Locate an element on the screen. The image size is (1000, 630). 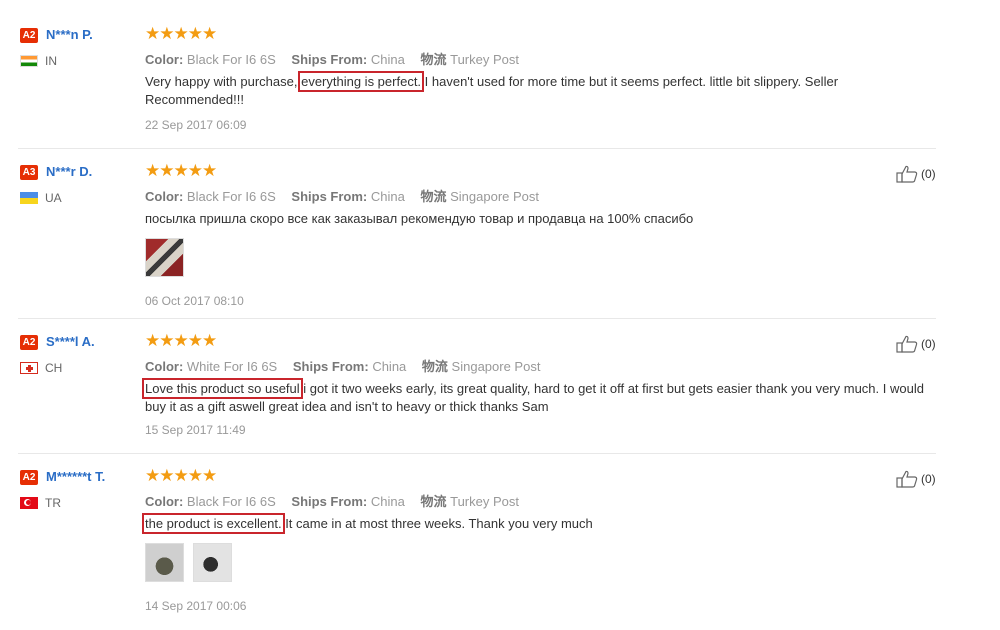
reviewer-name: M******t T. is located at coordinates (75, 476).